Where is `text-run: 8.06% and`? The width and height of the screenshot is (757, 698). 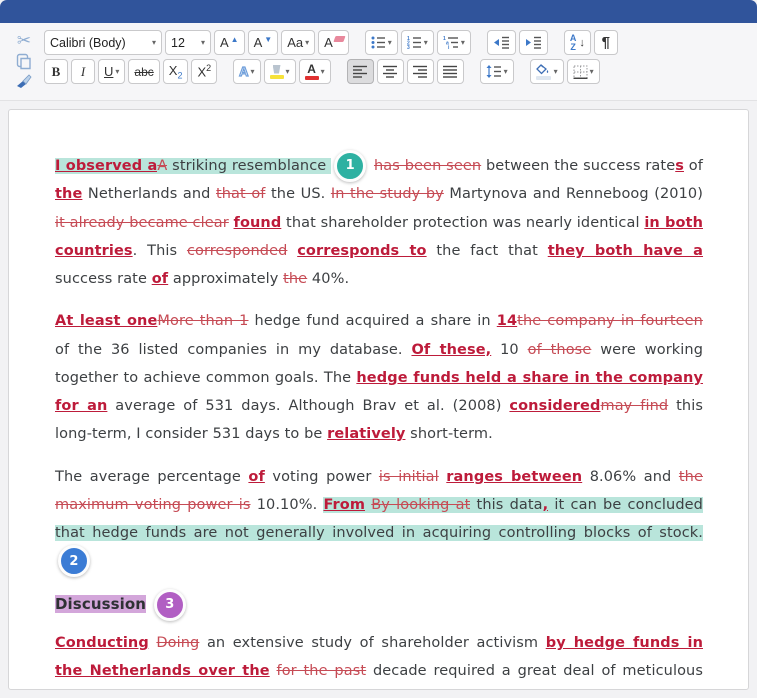 text-run: 8.06% and is located at coordinates (630, 476).